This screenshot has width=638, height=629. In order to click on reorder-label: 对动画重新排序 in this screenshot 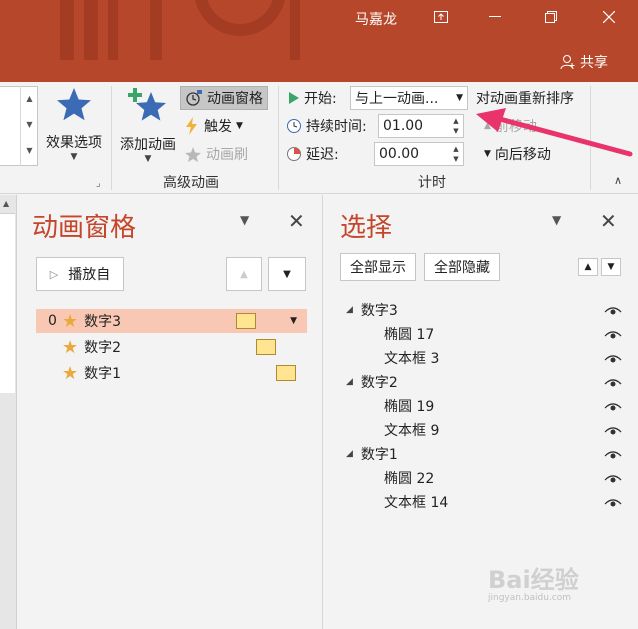, I will do `click(525, 99)`.